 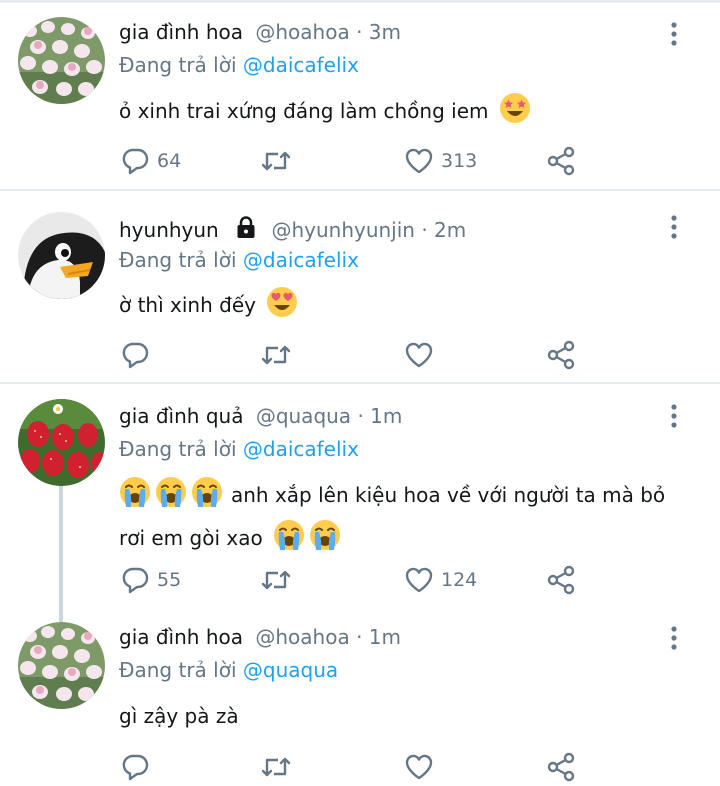 I want to click on tweet-text-content: ờ thì xinh đếy, so click(x=187, y=305).